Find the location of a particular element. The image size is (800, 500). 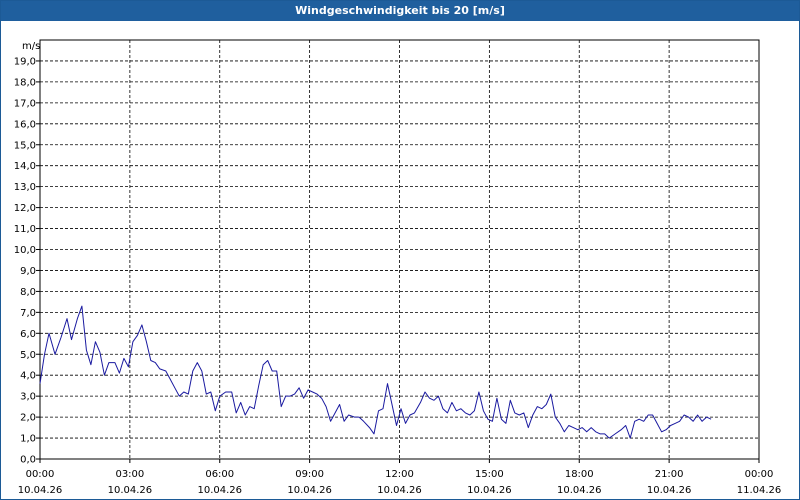

y-tick-label: 7,0 is located at coordinates (28, 313).